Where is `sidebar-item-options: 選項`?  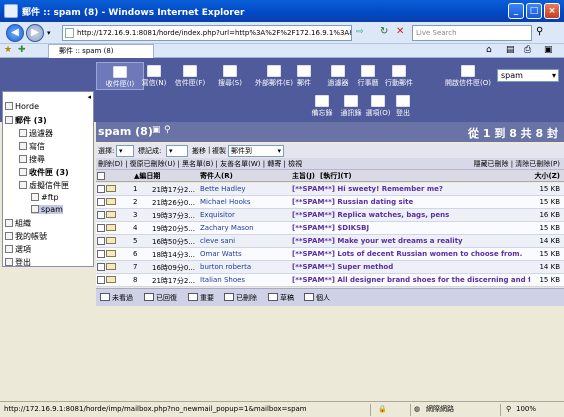
sidebar-item-options: 選項 is located at coordinates (18, 249).